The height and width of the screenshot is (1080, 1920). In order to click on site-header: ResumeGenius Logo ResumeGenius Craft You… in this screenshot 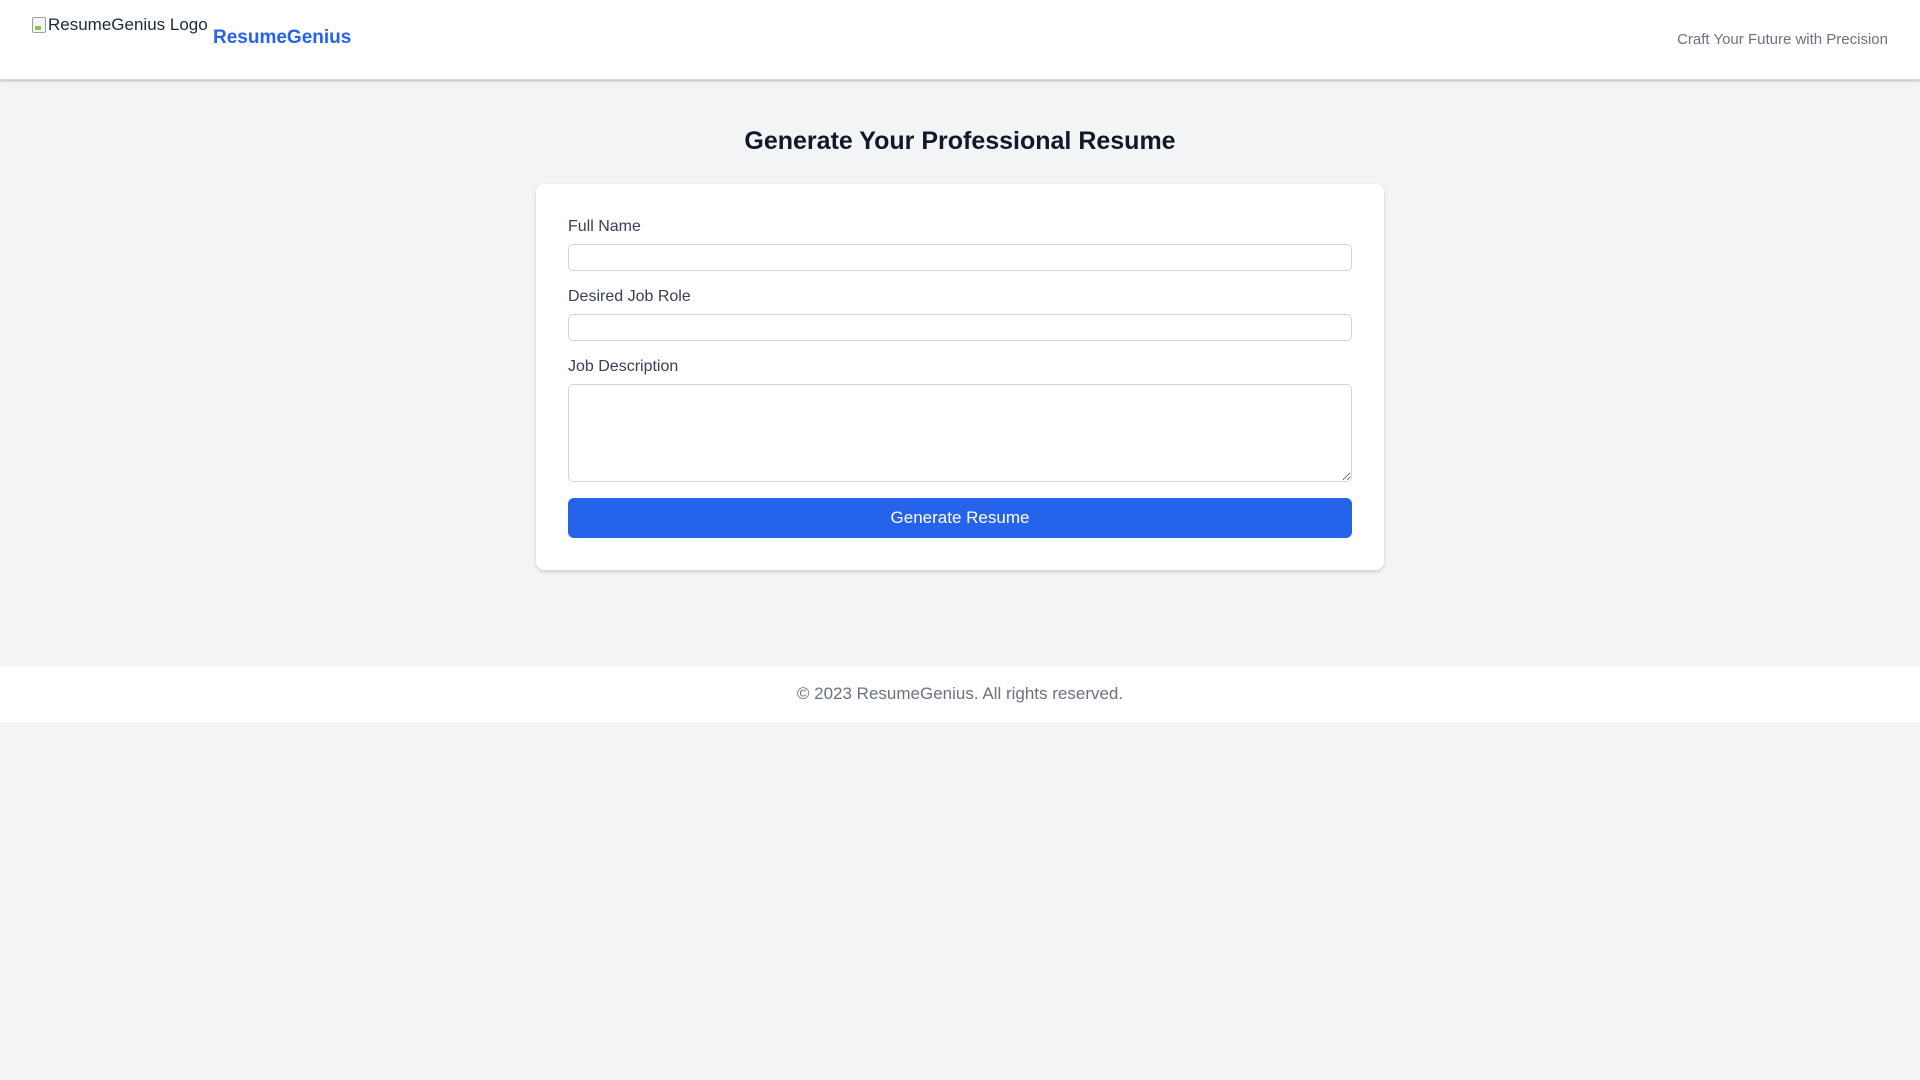, I will do `click(960, 40)`.